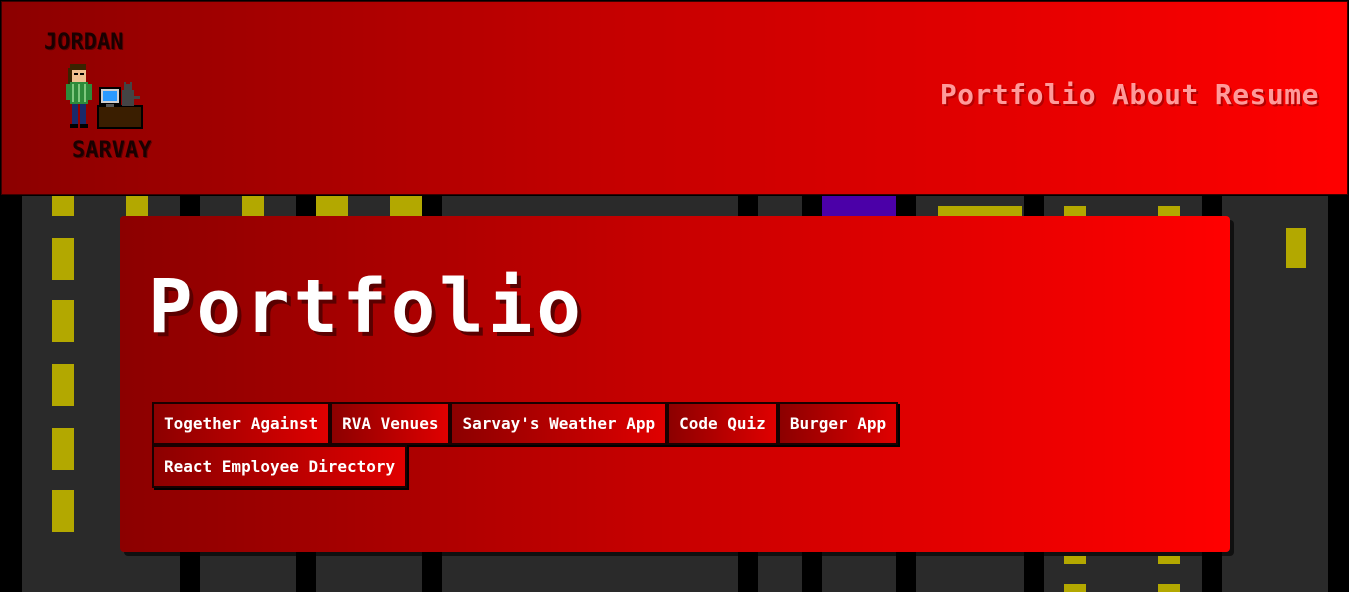 The image size is (1349, 592). What do you see at coordinates (280, 466) in the screenshot?
I see `project-button-employee-directory: React Employee Directory` at bounding box center [280, 466].